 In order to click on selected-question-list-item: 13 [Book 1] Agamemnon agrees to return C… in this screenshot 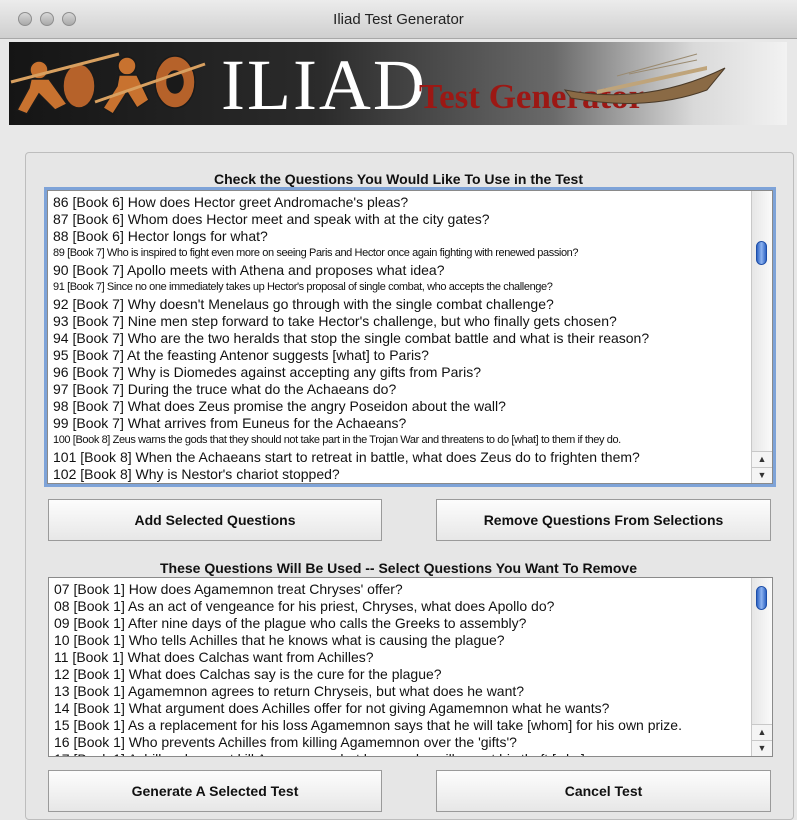, I will do `click(401, 691)`.